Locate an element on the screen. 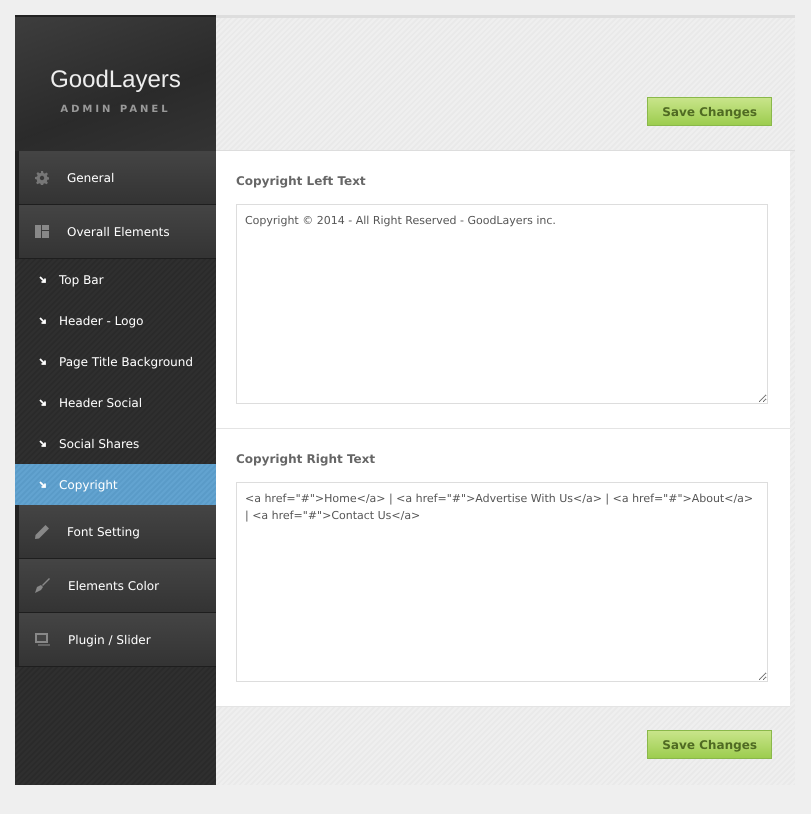  nav-label: Page Title Background is located at coordinates (126, 361).